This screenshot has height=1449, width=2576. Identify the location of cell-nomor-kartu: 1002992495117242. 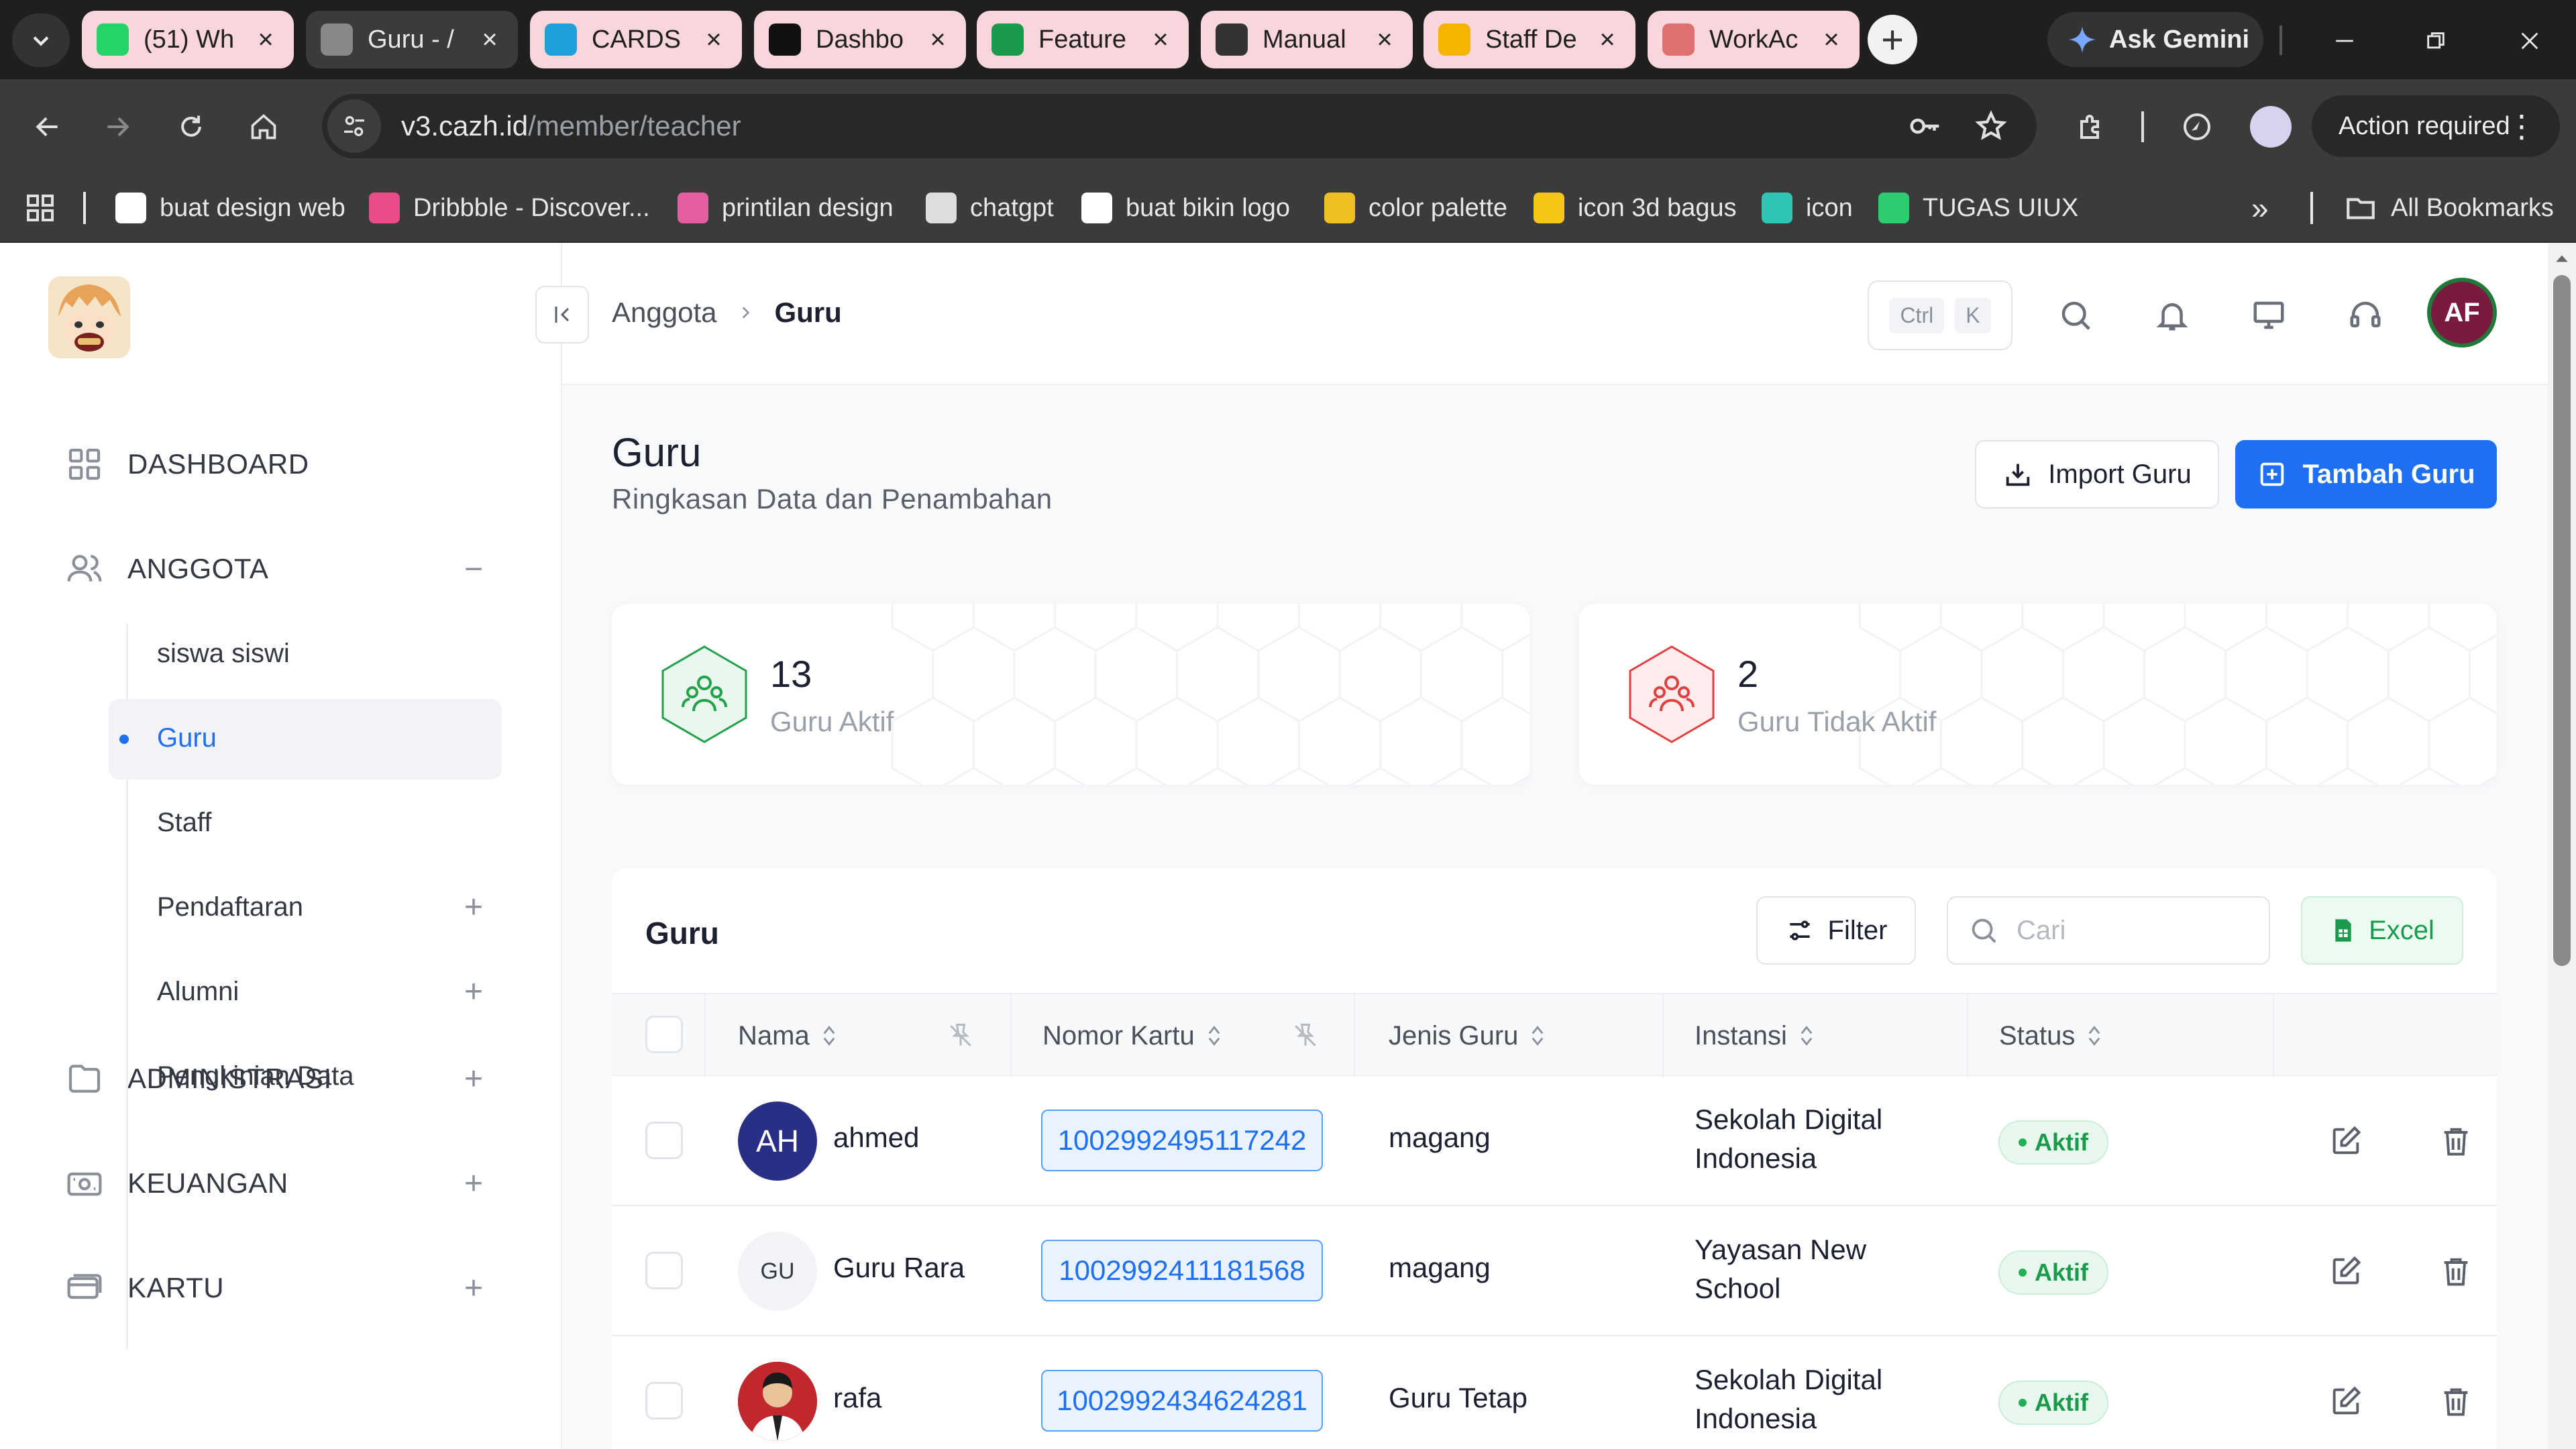
(1182, 1140).